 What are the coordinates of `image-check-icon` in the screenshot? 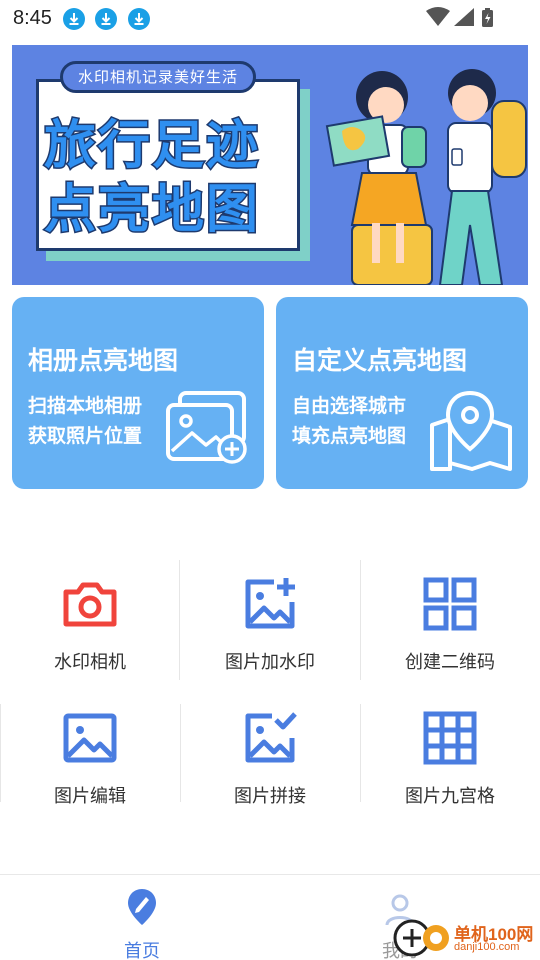 It's located at (271, 737).